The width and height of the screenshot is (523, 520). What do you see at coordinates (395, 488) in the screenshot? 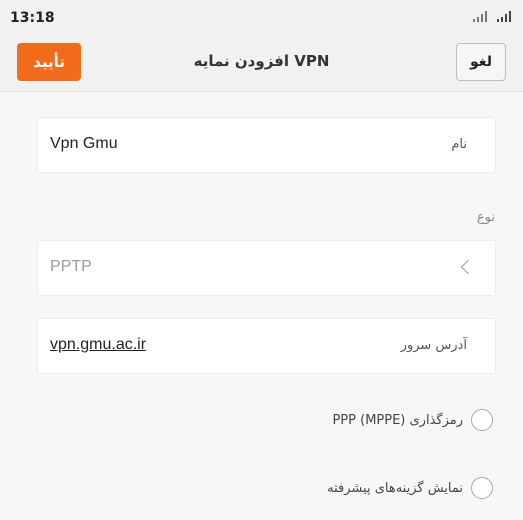
I see `advanced-label: نمایش گزینه‌های پیشرفته` at bounding box center [395, 488].